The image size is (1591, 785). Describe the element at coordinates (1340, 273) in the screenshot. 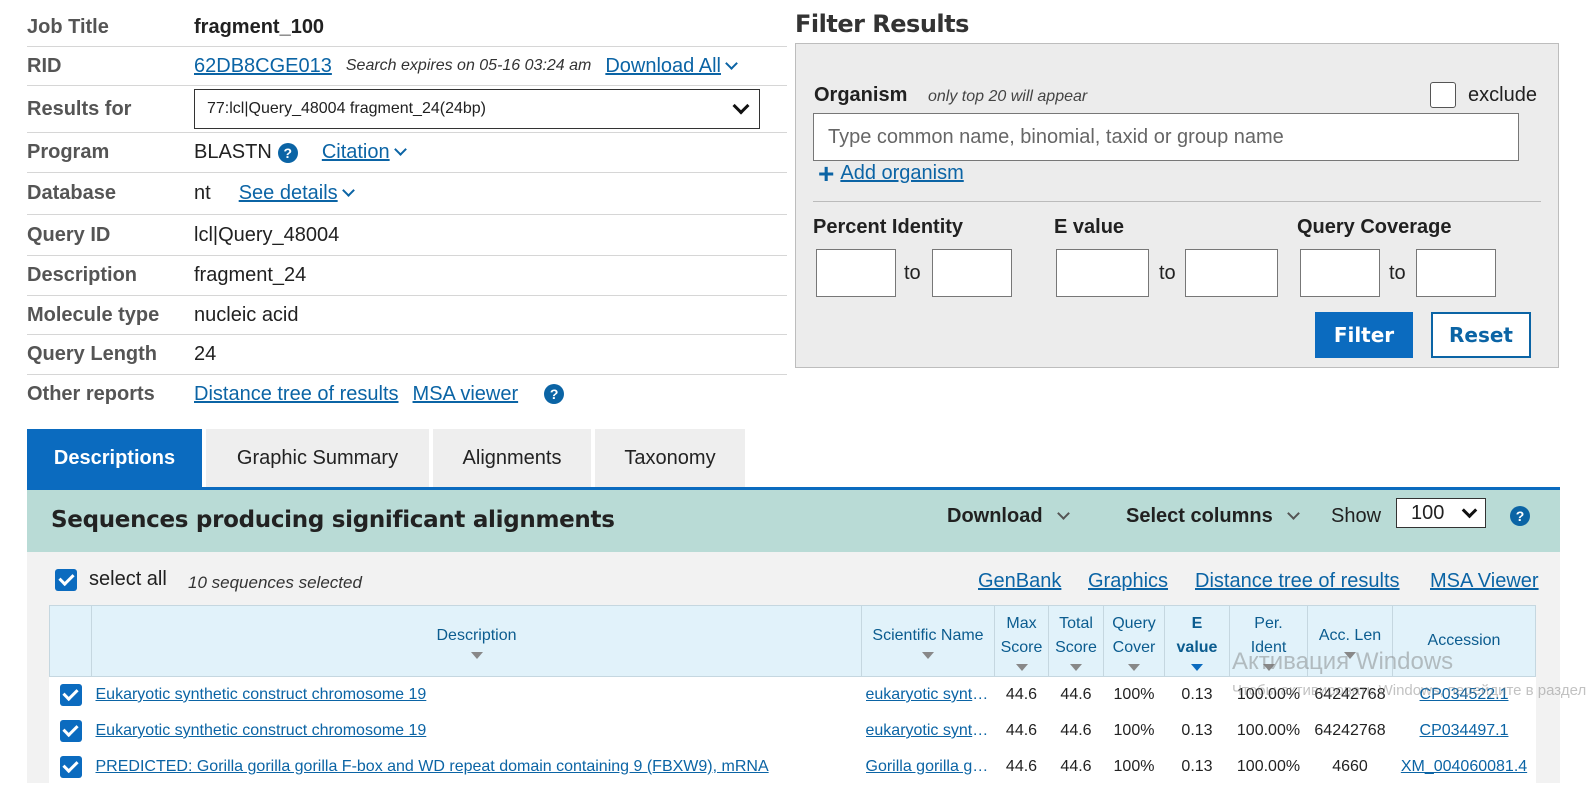

I see `query-coverage-min-input` at that location.